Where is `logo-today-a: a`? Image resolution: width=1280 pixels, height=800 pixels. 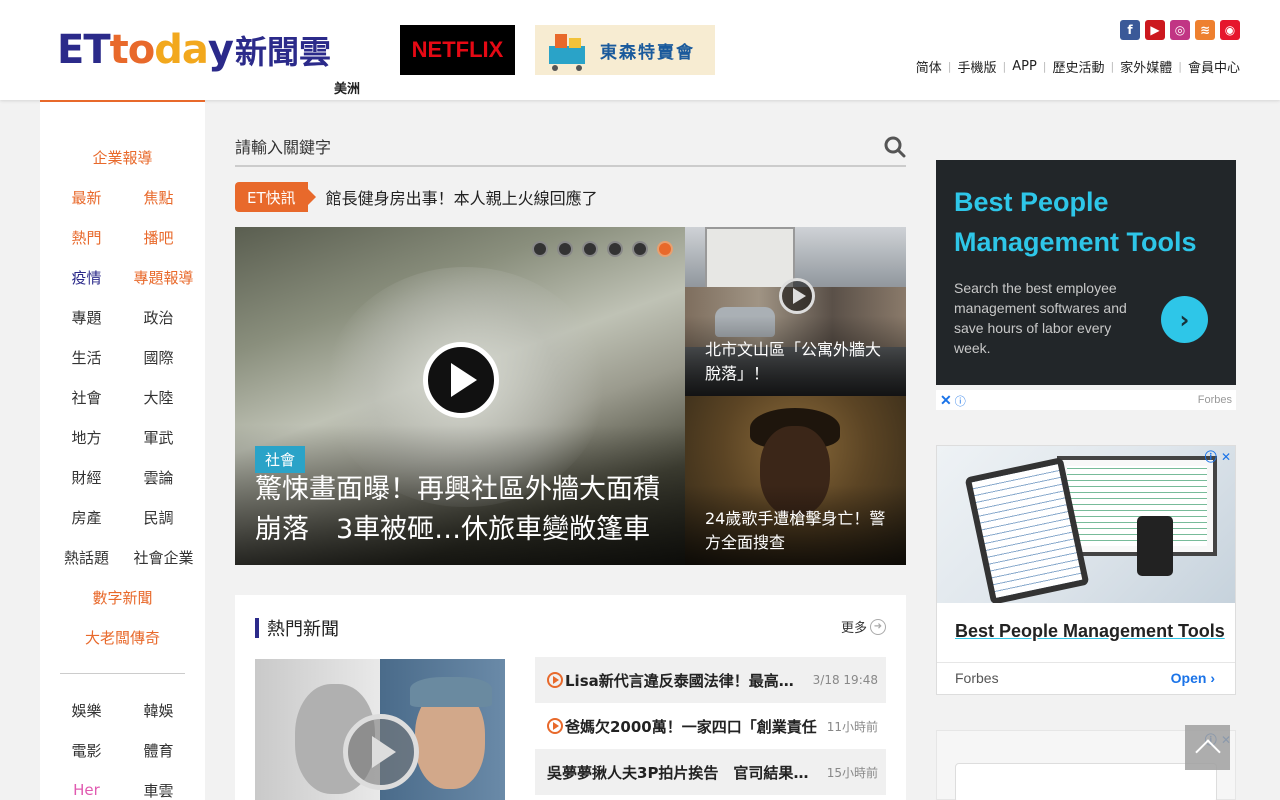
logo-today-a: a is located at coordinates (195, 50).